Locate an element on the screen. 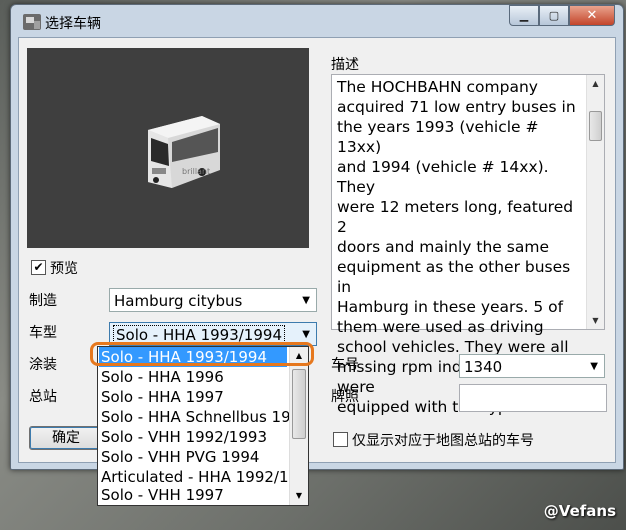  close-button: ✕ is located at coordinates (592, 15).